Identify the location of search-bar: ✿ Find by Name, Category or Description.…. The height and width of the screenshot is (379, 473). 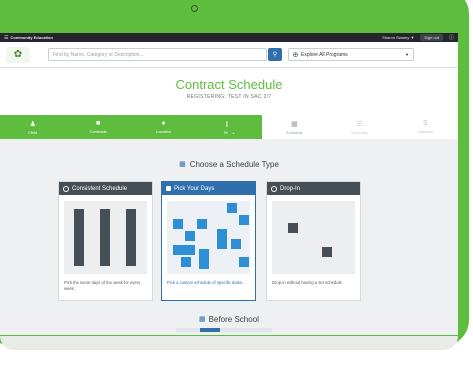
(229, 55).